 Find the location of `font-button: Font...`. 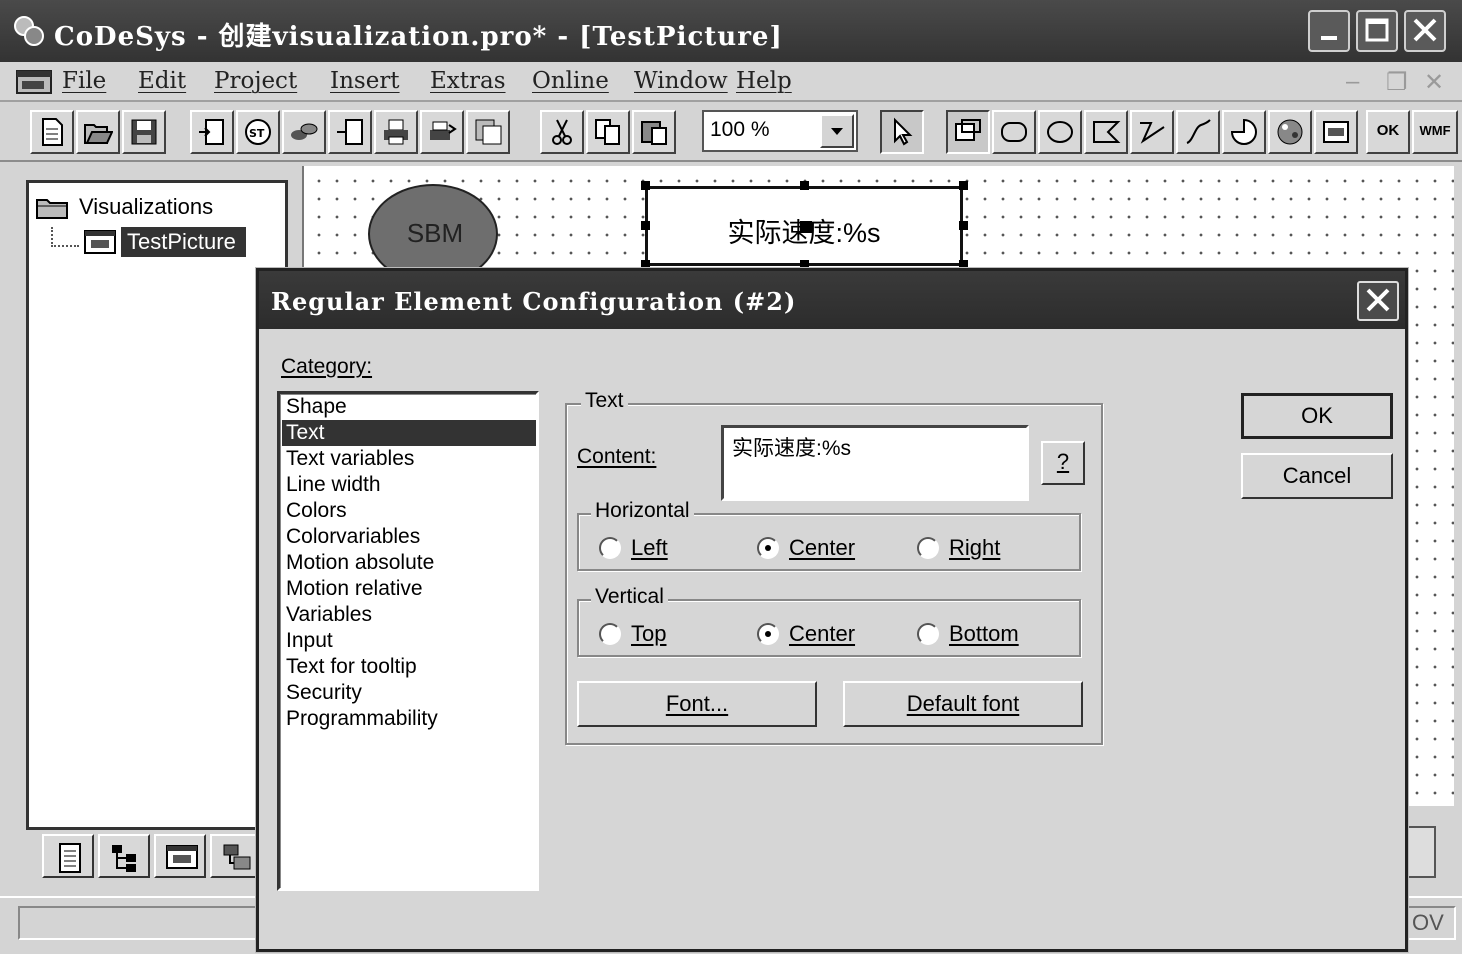

font-button: Font... is located at coordinates (697, 704).